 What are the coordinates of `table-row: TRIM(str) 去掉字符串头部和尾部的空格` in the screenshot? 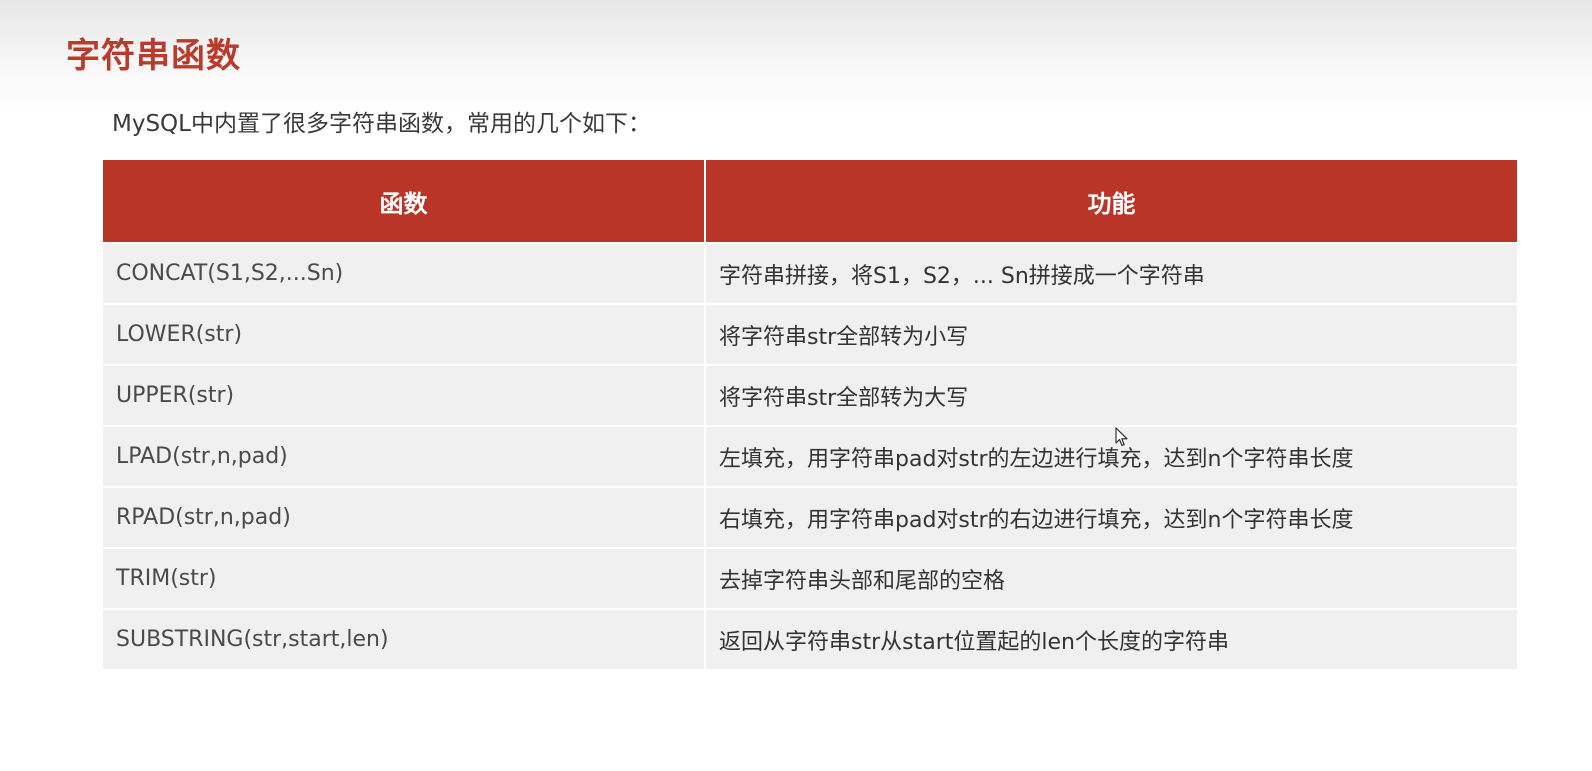 It's located at (810, 577).